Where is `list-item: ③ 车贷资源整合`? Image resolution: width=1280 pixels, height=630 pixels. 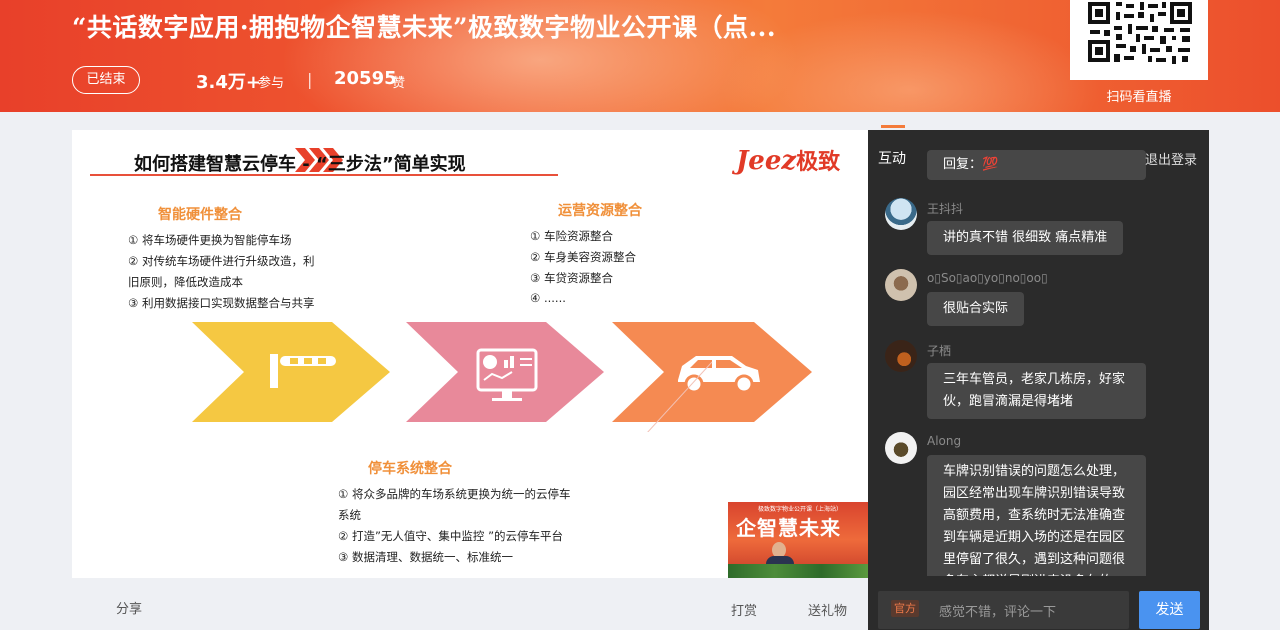
list-item: ③ 车贷资源整合 is located at coordinates (571, 278).